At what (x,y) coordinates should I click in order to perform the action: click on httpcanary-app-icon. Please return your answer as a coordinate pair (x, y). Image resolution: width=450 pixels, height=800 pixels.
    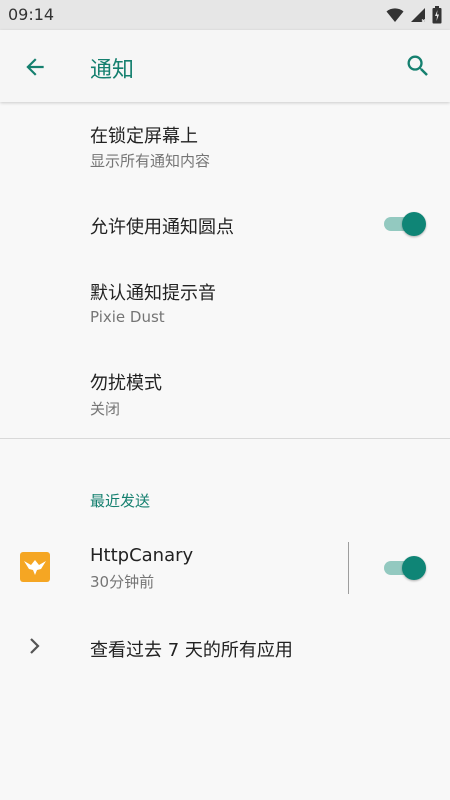
    Looking at the image, I should click on (35, 567).